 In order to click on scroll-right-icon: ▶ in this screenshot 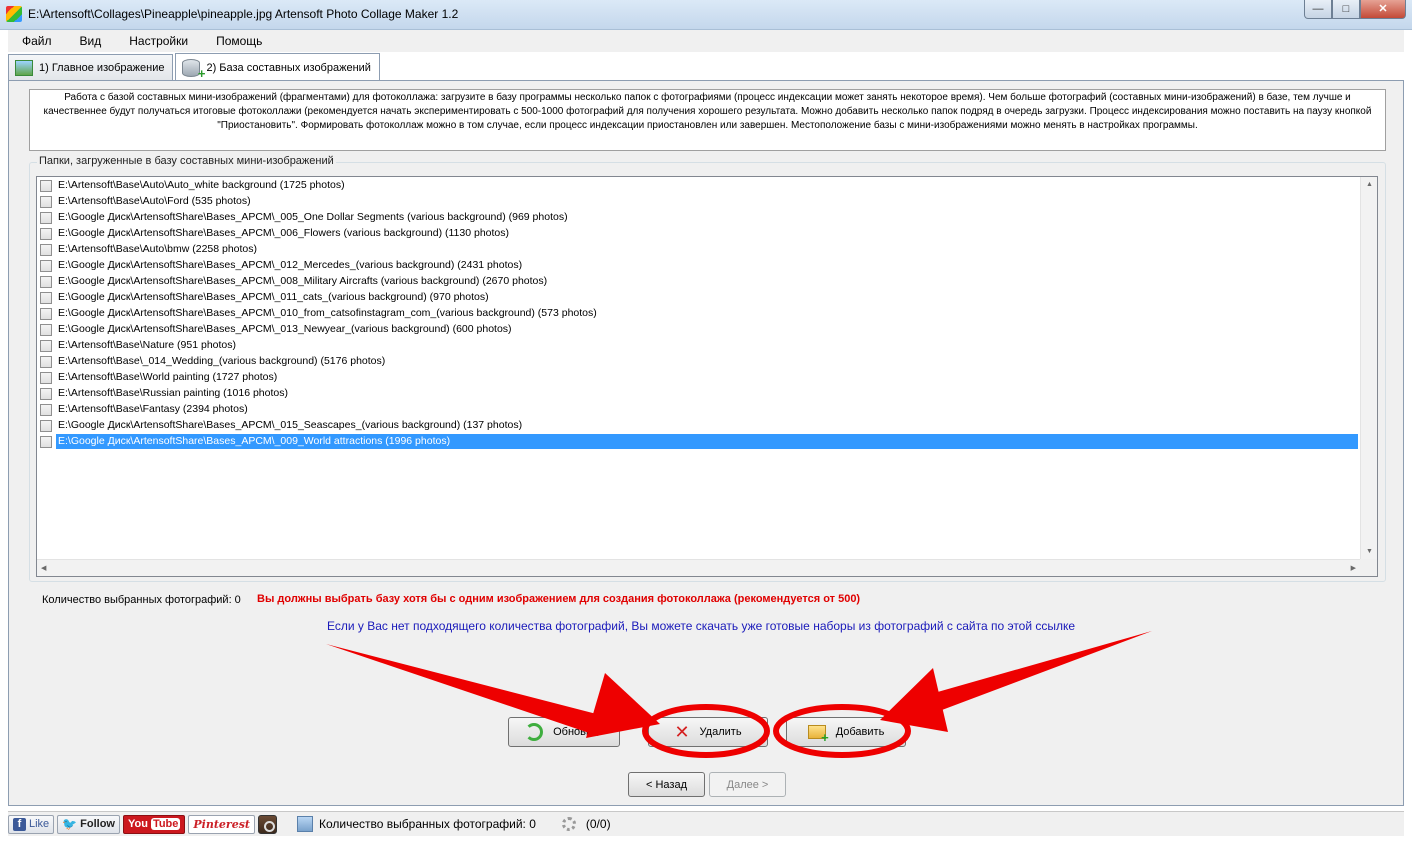, I will do `click(1353, 569)`.